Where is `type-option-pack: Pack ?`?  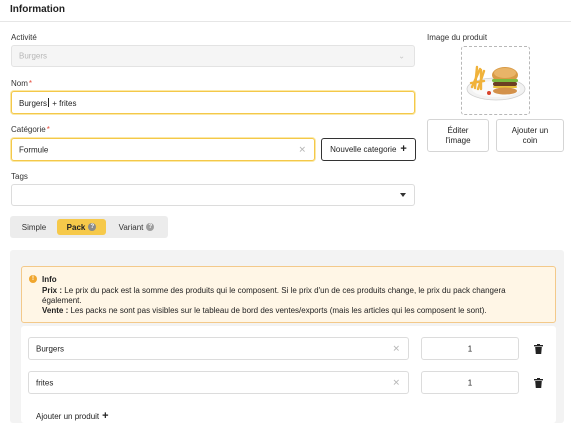
type-option-pack: Pack ? is located at coordinates (81, 227).